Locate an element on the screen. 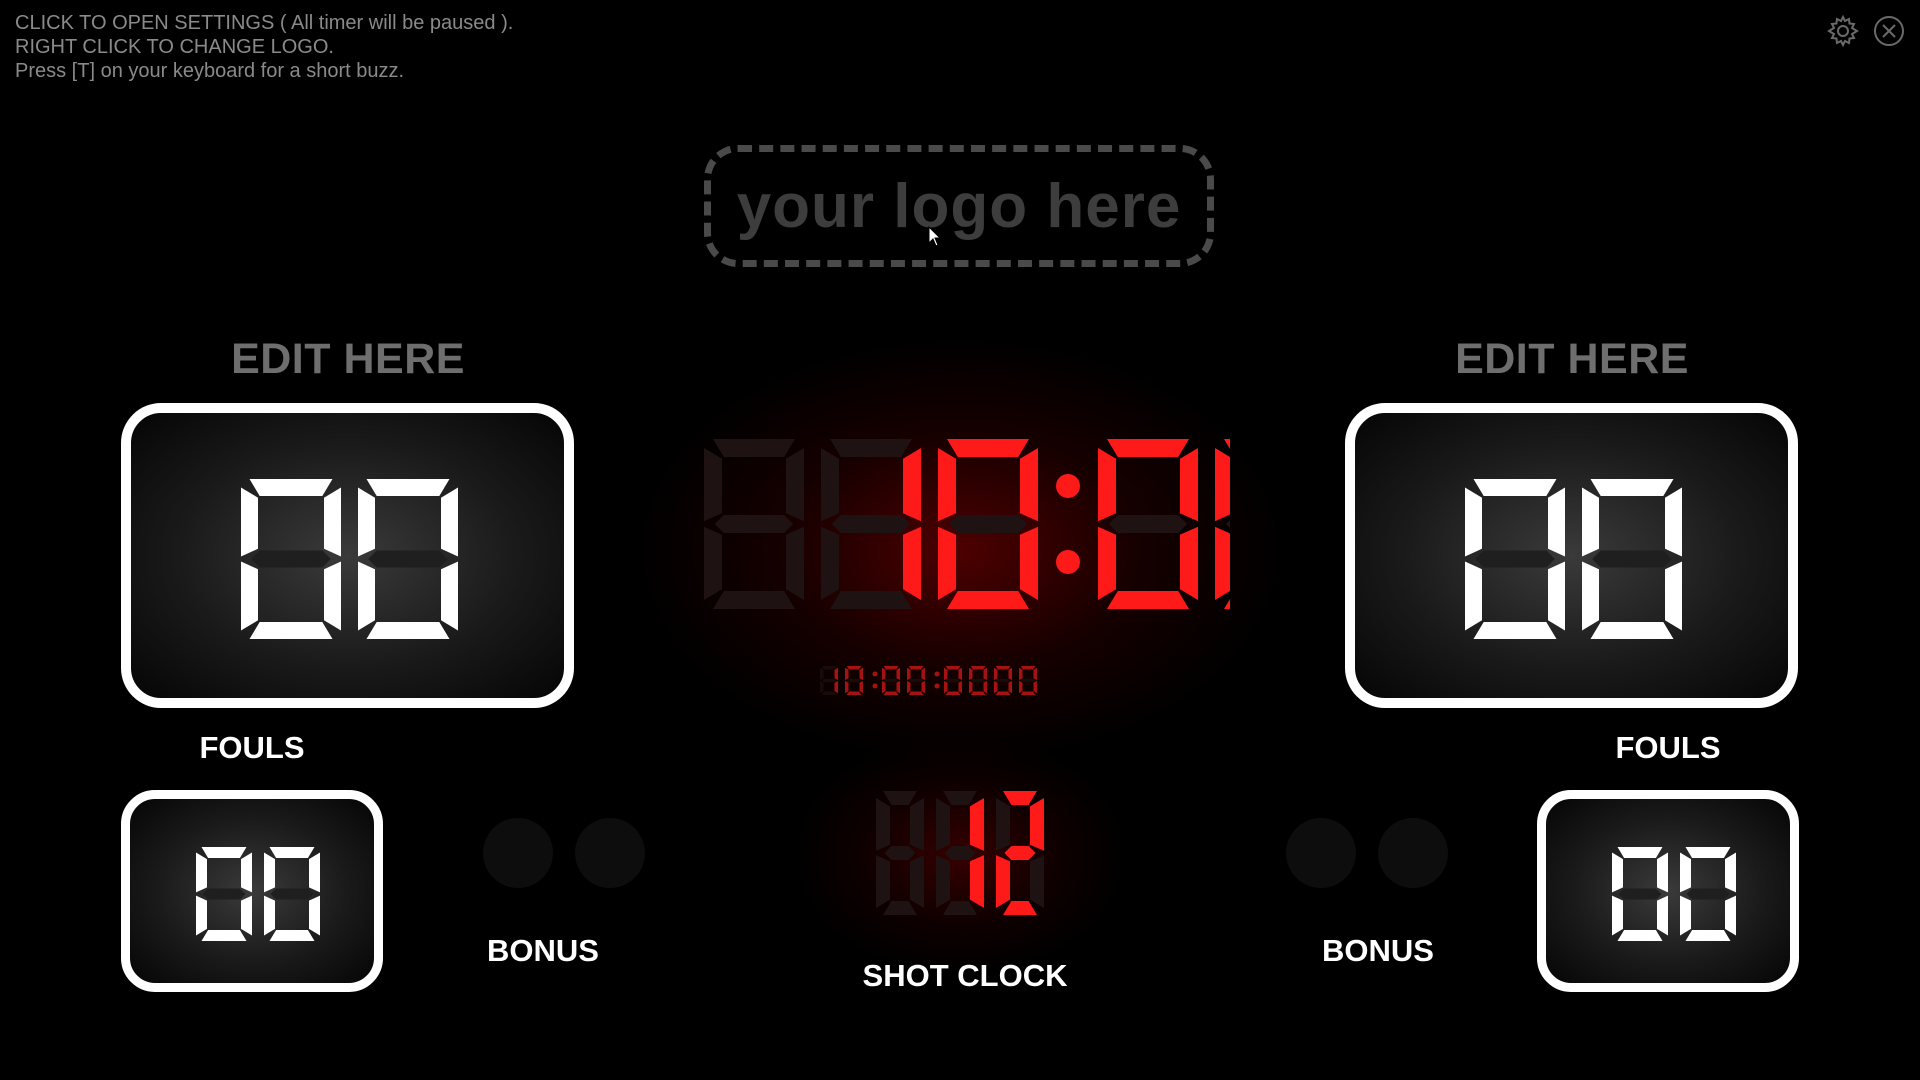 The height and width of the screenshot is (1080, 1920). shot-clock-digit-1-segment-b is located at coordinates (917, 824).